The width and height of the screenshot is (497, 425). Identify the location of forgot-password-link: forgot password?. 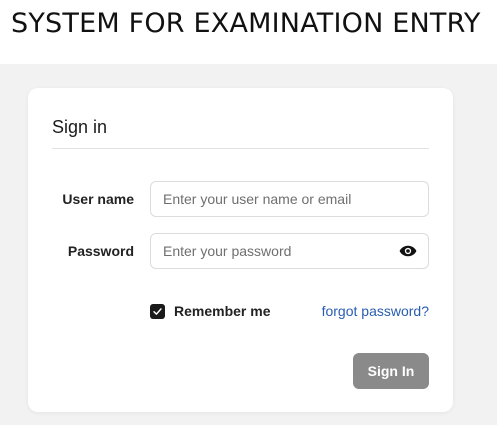
(375, 311).